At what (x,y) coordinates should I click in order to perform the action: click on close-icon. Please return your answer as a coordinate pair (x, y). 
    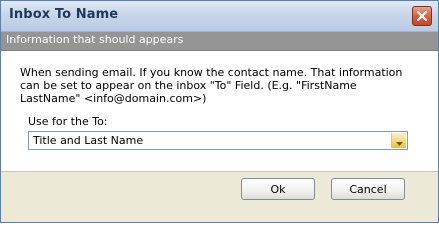
    Looking at the image, I should click on (422, 16).